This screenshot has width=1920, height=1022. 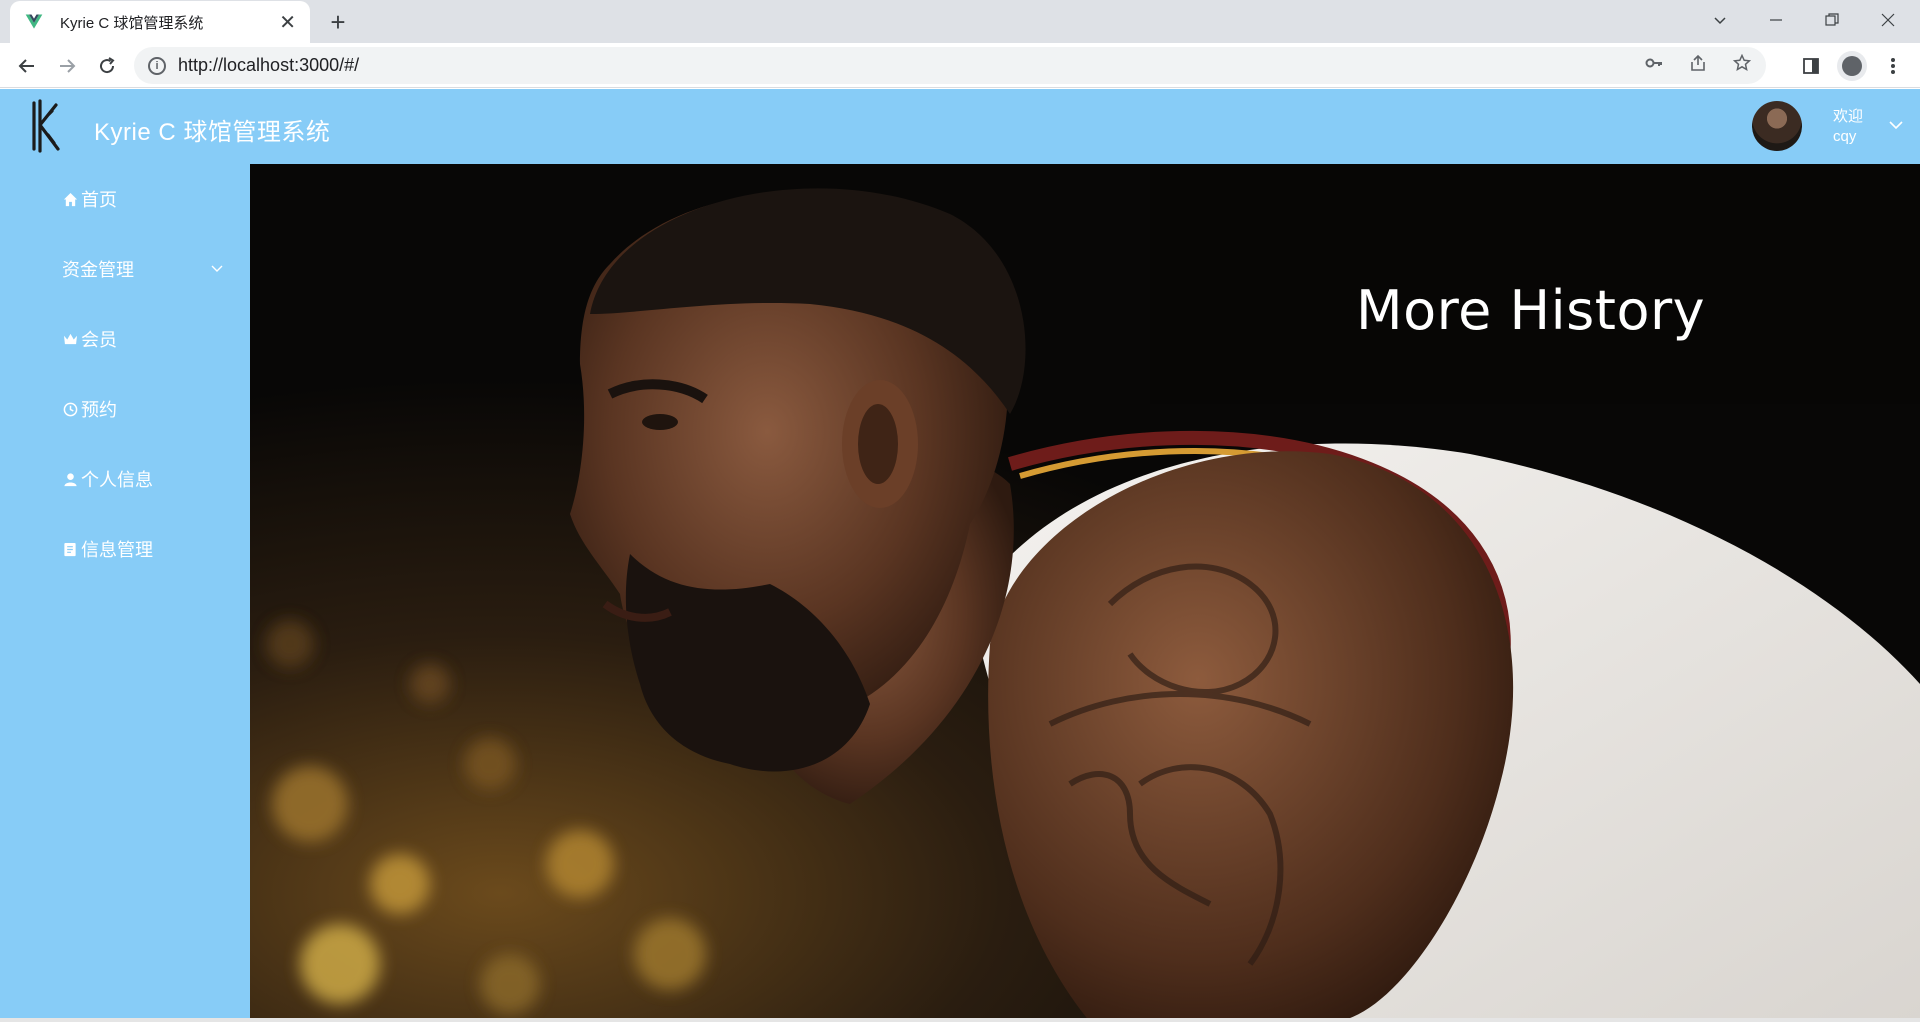 I want to click on share-icon, so click(x=1698, y=66).